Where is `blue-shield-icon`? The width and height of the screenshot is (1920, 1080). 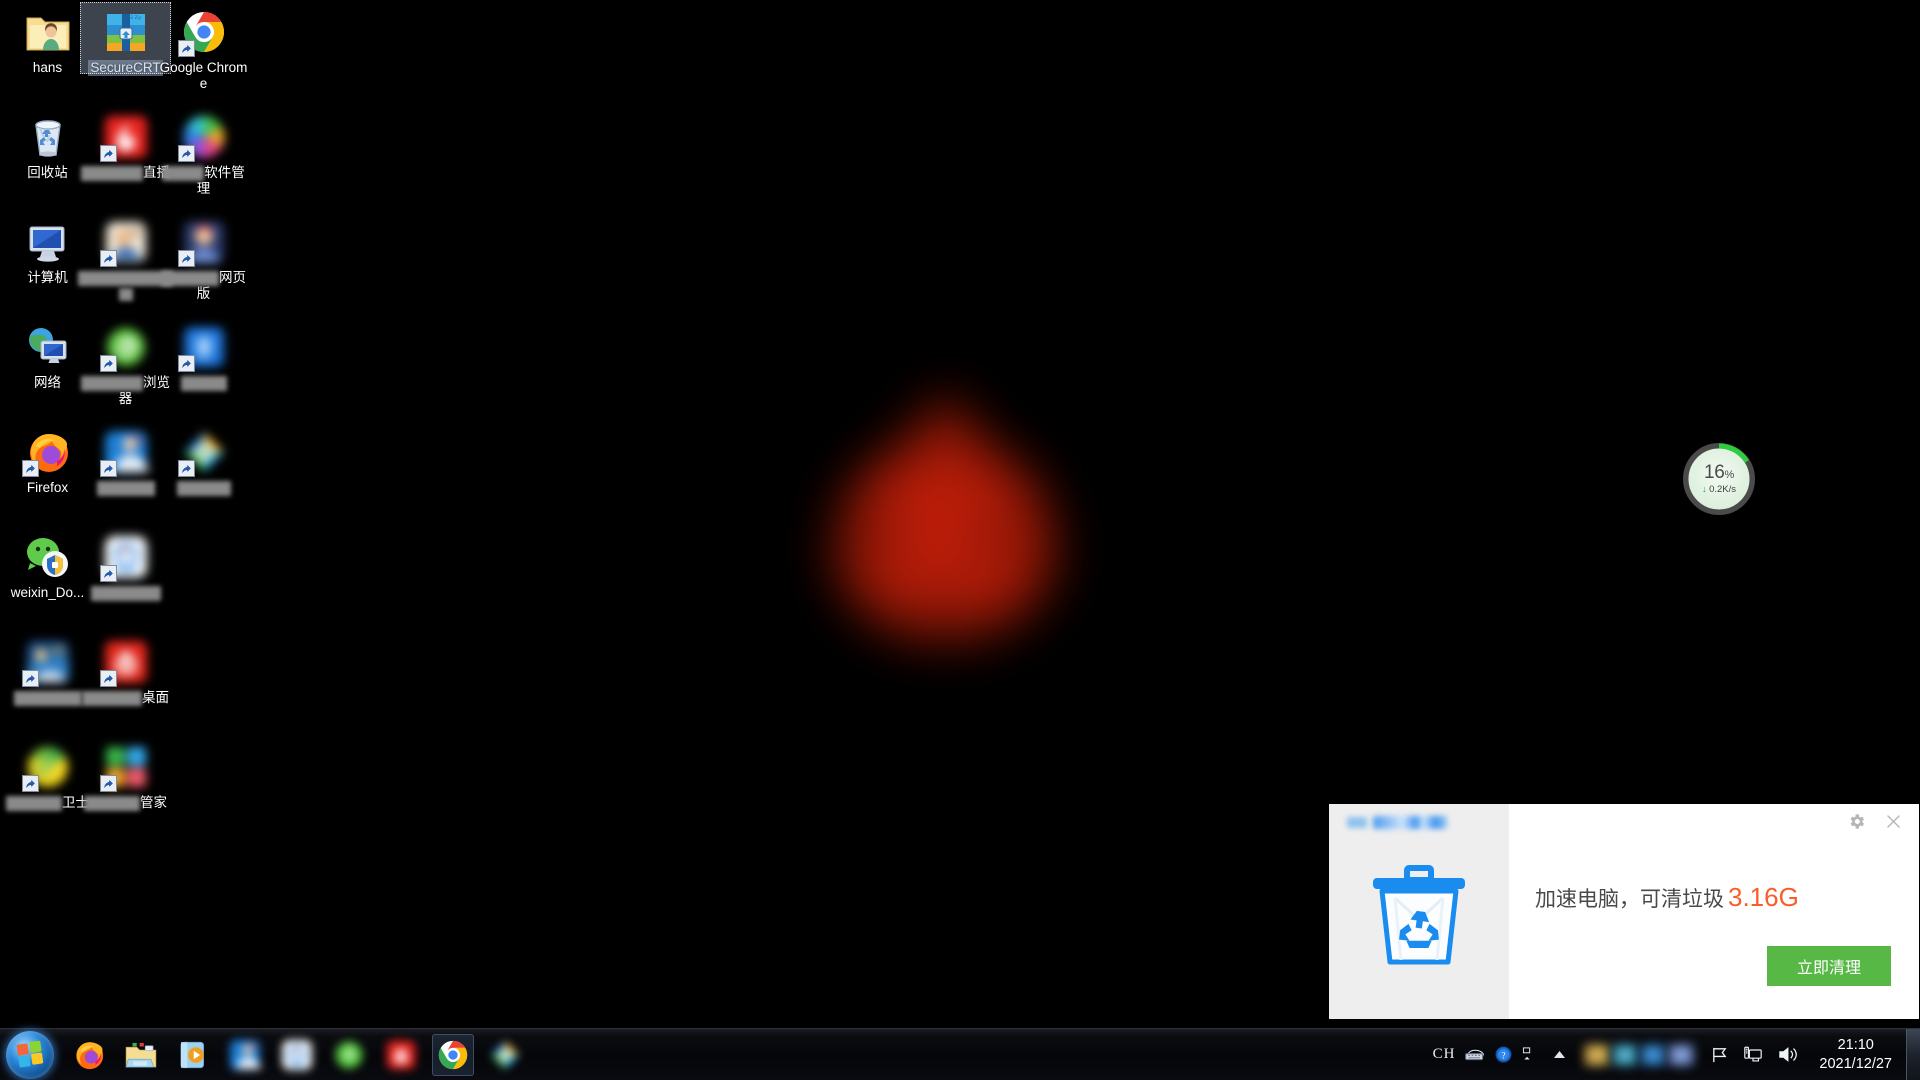 blue-shield-icon is located at coordinates (202, 347).